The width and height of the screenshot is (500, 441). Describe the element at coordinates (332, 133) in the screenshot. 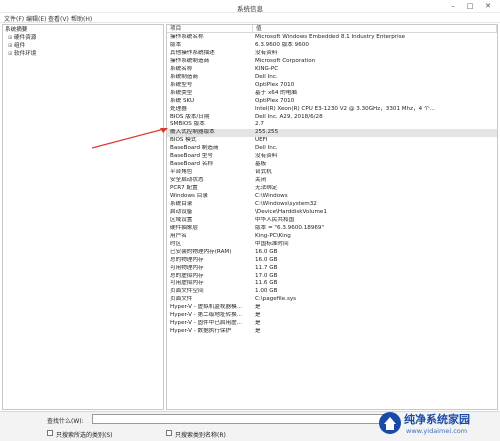

I see `table-row: 嵌入式控制器版本 255.255` at that location.